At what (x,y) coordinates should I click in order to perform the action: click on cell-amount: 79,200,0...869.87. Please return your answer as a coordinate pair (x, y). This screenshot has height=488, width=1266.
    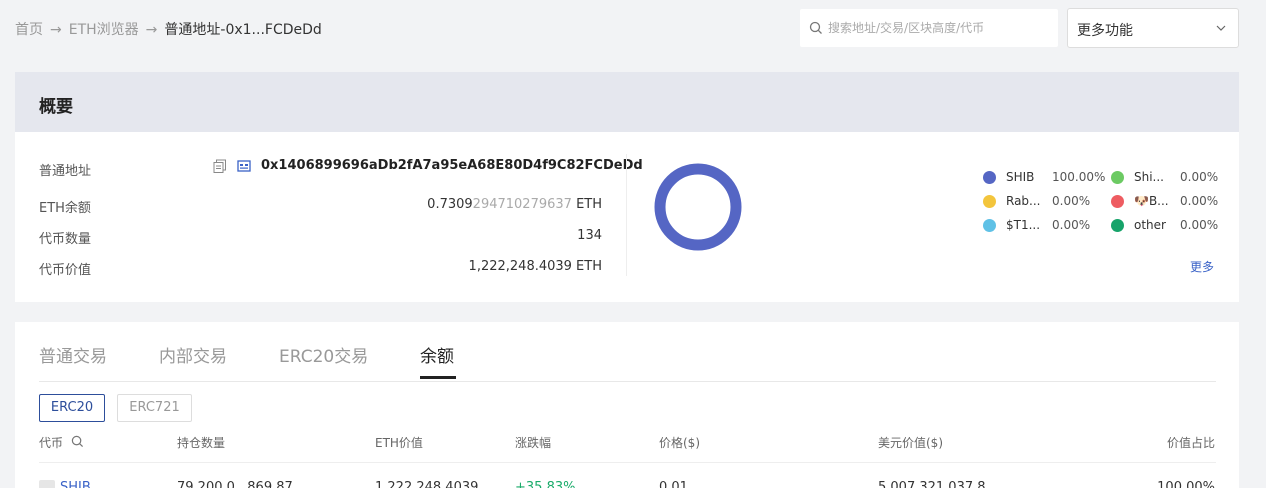
    Looking at the image, I should click on (235, 484).